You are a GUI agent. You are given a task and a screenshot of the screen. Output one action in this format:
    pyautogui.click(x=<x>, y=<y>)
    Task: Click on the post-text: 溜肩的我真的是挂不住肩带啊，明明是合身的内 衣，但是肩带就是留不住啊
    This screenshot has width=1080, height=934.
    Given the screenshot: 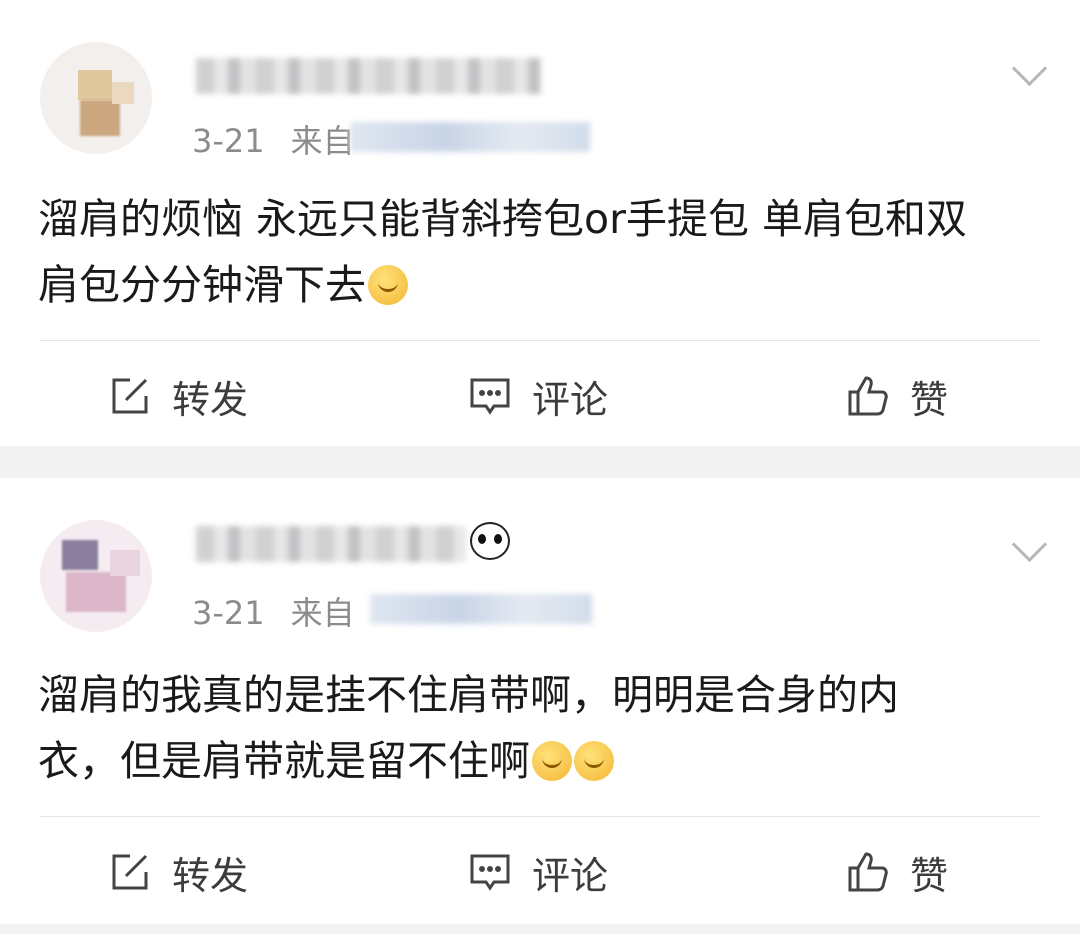 What is the action you would take?
    pyautogui.click(x=543, y=728)
    